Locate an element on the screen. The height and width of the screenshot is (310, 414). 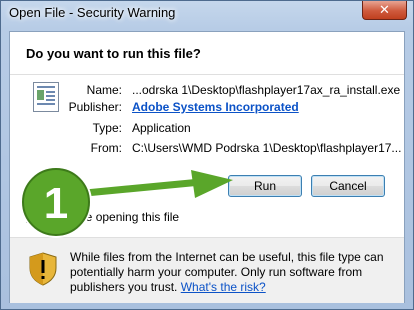
dialog-question: Do you want to run this file? is located at coordinates (113, 53).